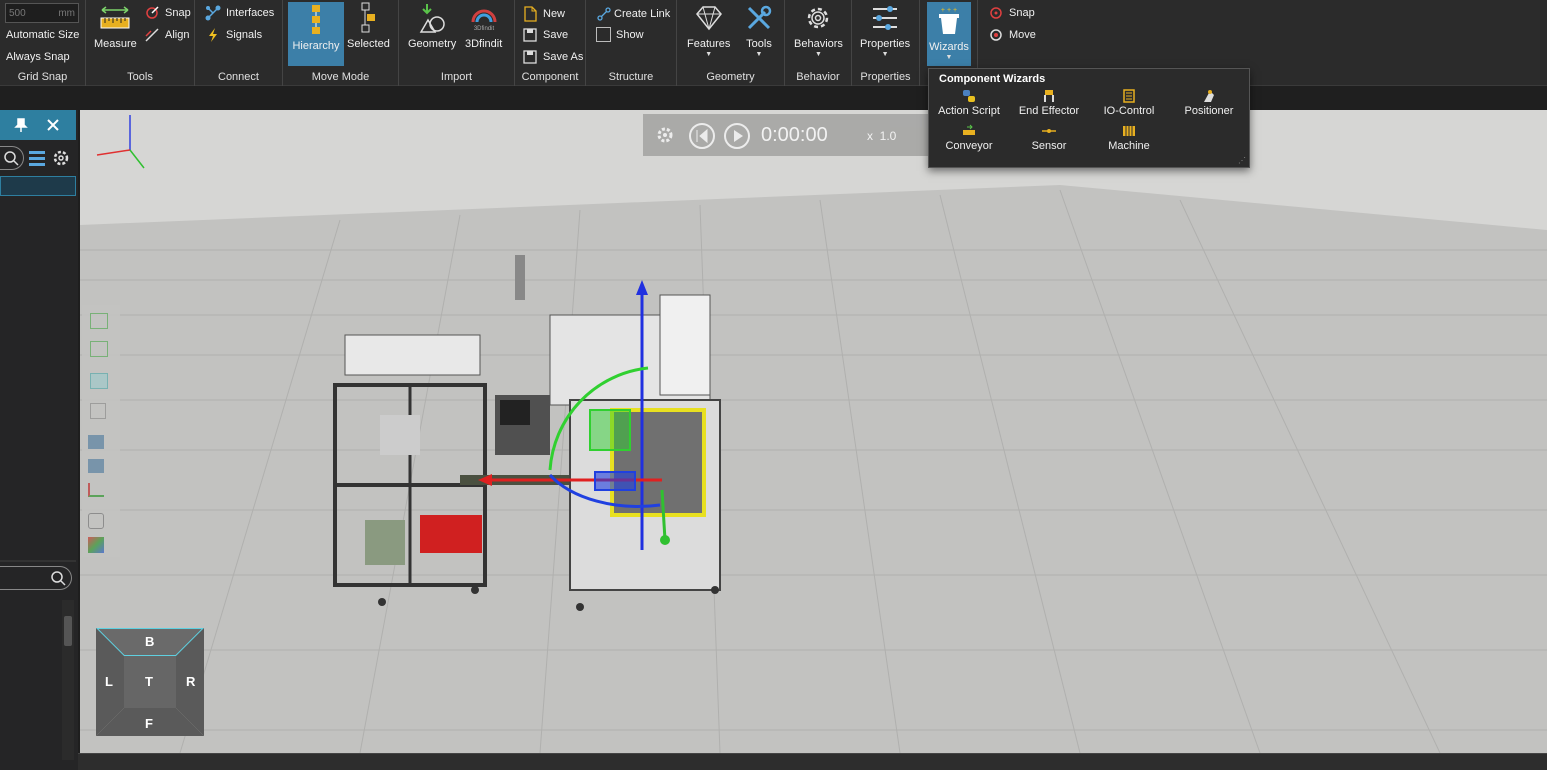 This screenshot has width=1547, height=770. What do you see at coordinates (530, 35) in the screenshot?
I see `save-icon` at bounding box center [530, 35].